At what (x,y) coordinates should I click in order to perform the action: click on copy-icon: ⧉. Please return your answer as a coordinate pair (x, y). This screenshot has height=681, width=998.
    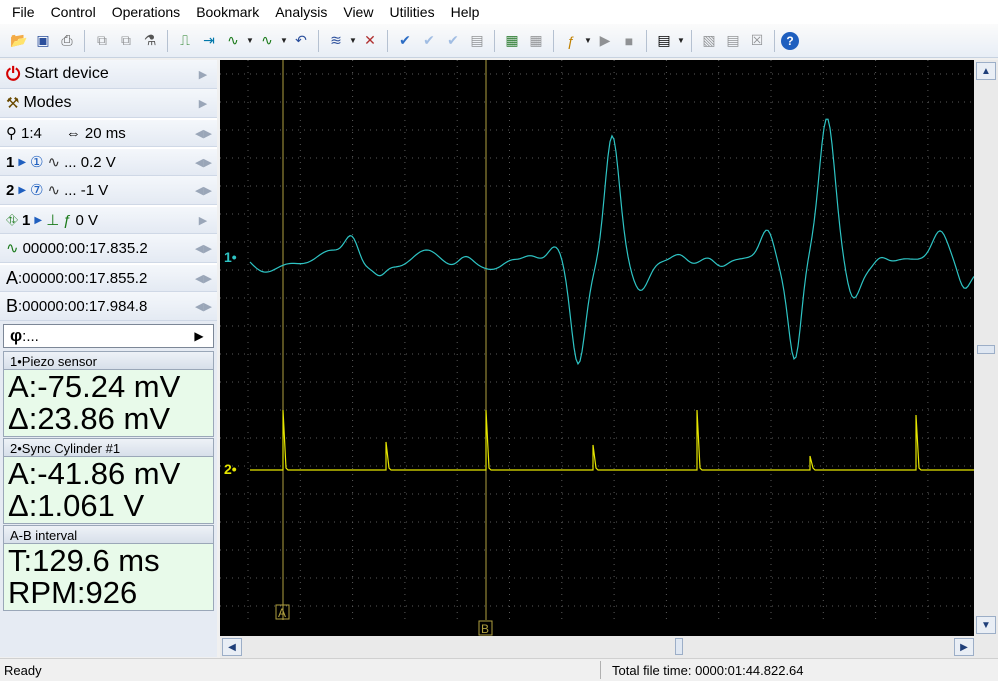
    Looking at the image, I should click on (102, 41).